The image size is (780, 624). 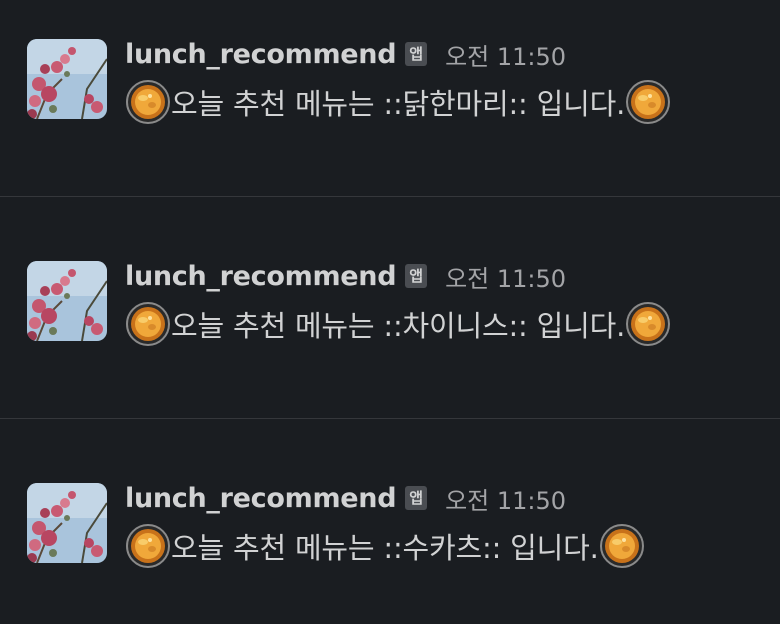 I want to click on message-body: 오늘 추천 메뉴는 ::차이니스:: 입니다., so click(x=398, y=324).